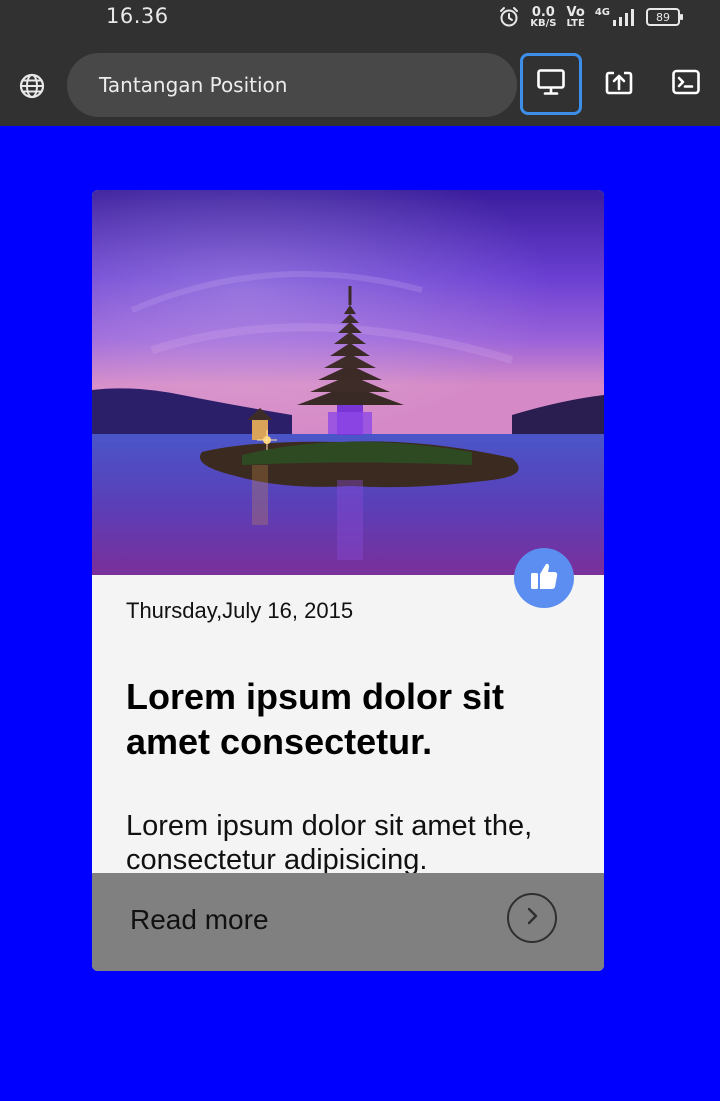  I want to click on card-footer: Read more, so click(348, 922).